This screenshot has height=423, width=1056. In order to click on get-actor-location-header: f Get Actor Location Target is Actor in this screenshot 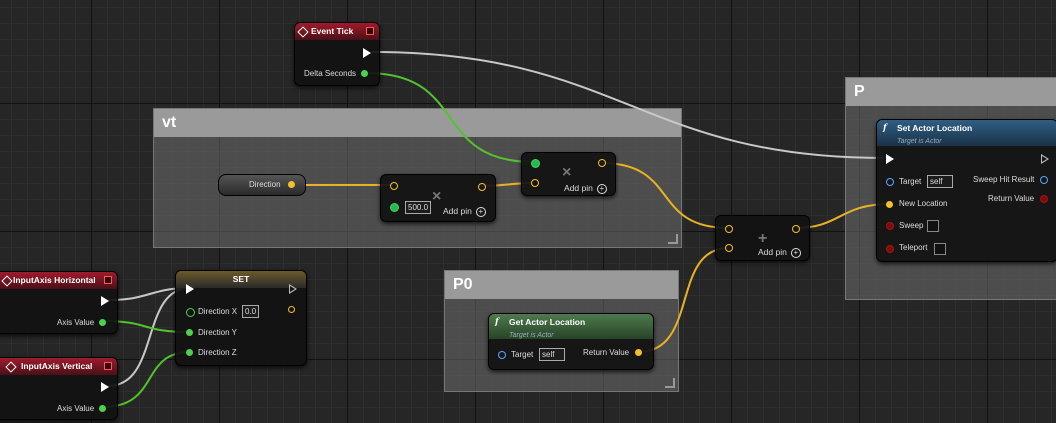, I will do `click(571, 326)`.